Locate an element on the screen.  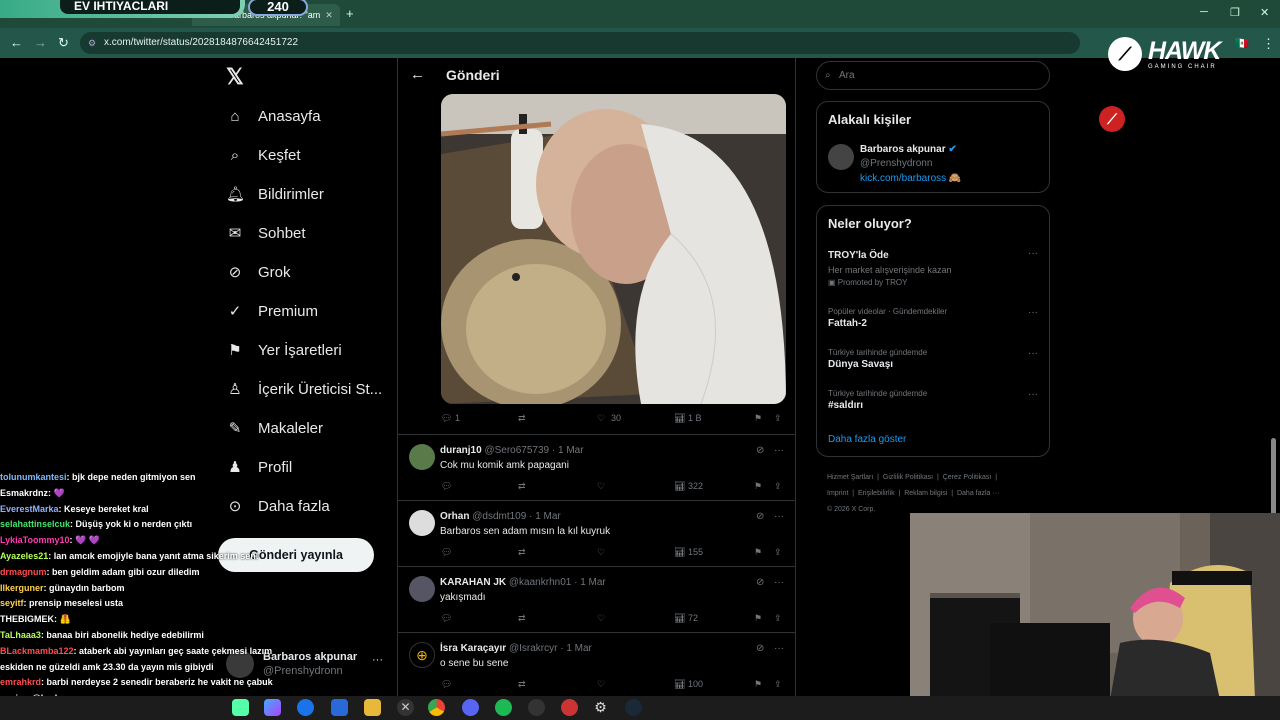
related-name: Barbaros akpunar ✔ is located at coordinates (908, 149).